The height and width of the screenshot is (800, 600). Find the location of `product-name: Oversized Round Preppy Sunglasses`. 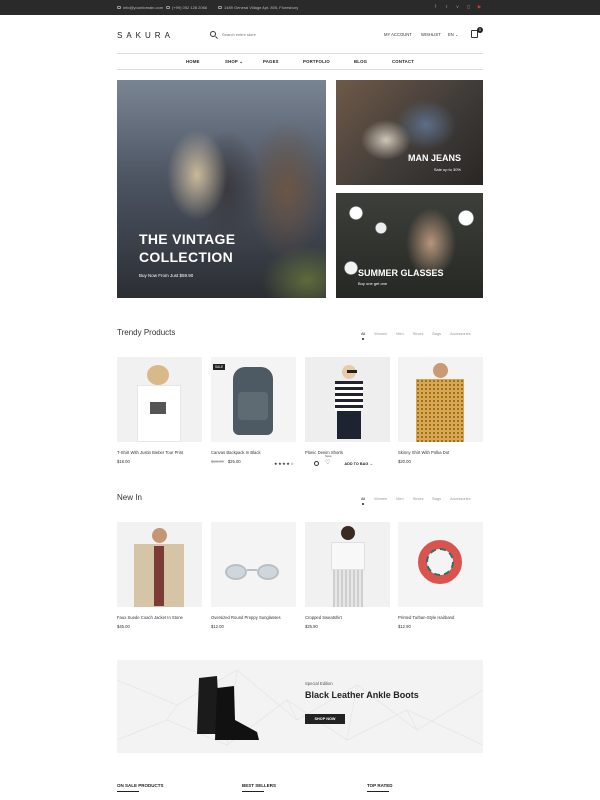

product-name: Oversized Round Preppy Sunglasses is located at coordinates (253, 617).